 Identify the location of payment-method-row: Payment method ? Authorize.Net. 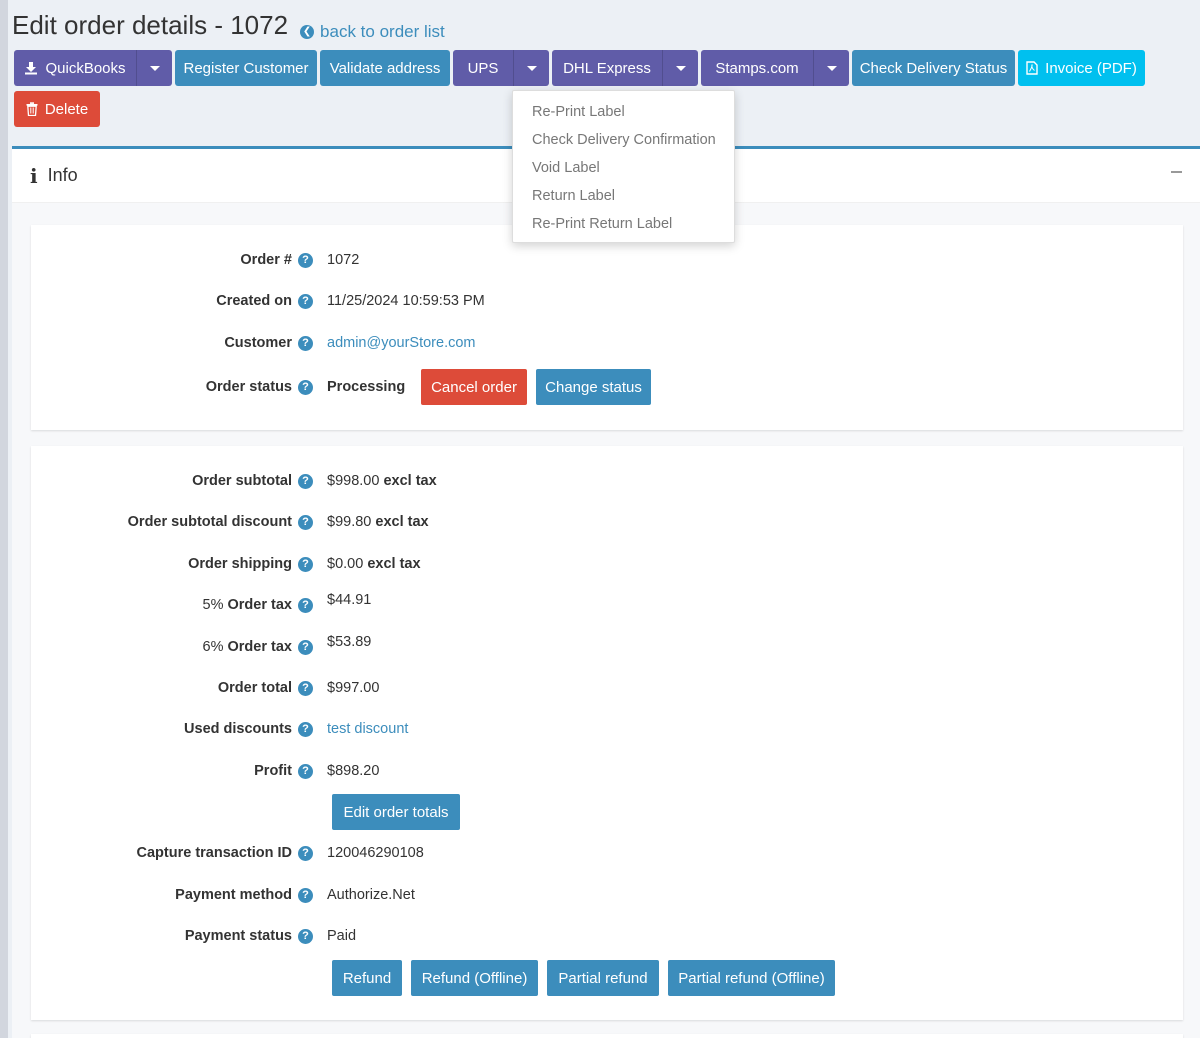
(607, 895).